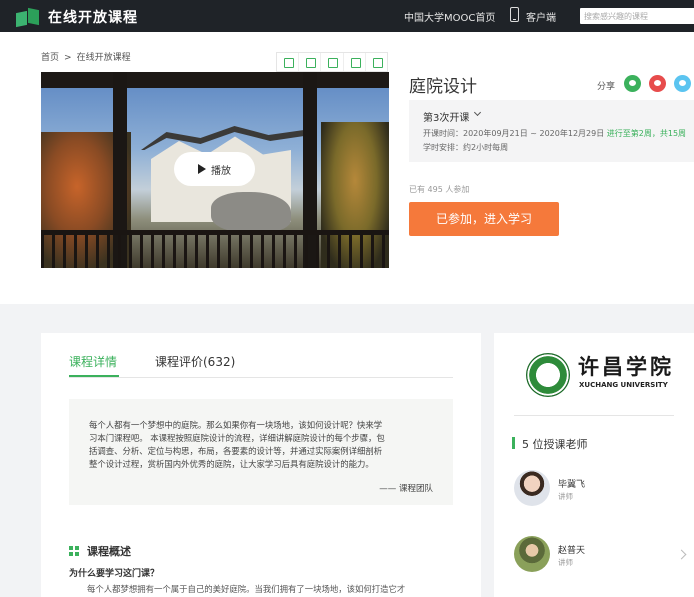 This screenshot has width=694, height=597. What do you see at coordinates (93, 361) in the screenshot?
I see `tab-course-detail: 课程详情` at bounding box center [93, 361].